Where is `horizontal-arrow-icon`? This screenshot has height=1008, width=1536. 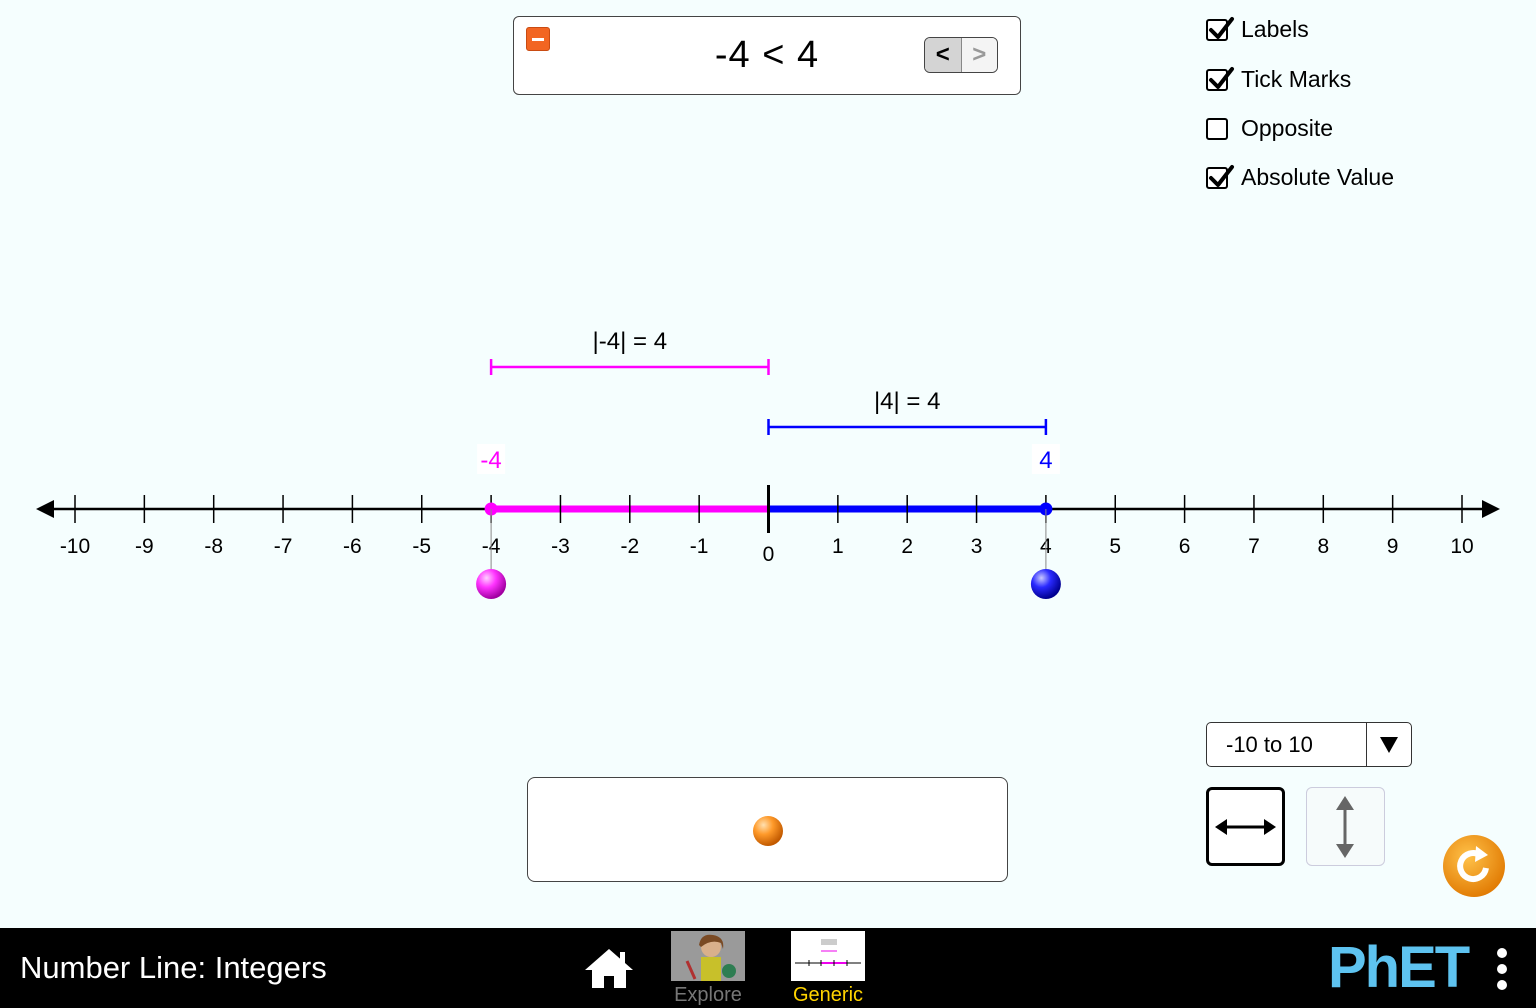
horizontal-arrow-icon is located at coordinates (1245, 827).